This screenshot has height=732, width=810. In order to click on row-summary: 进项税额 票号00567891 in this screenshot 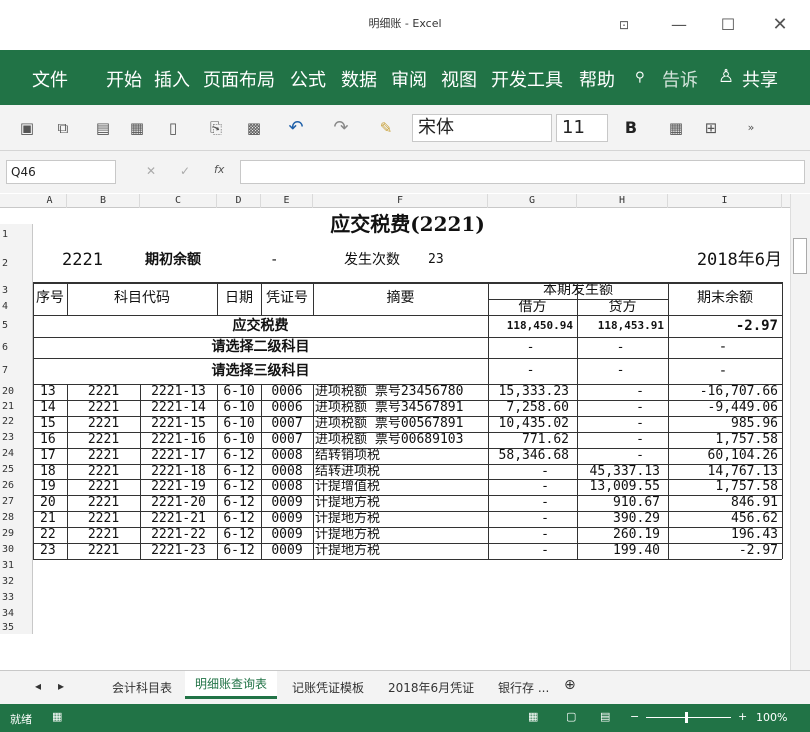, I will do `click(401, 423)`.